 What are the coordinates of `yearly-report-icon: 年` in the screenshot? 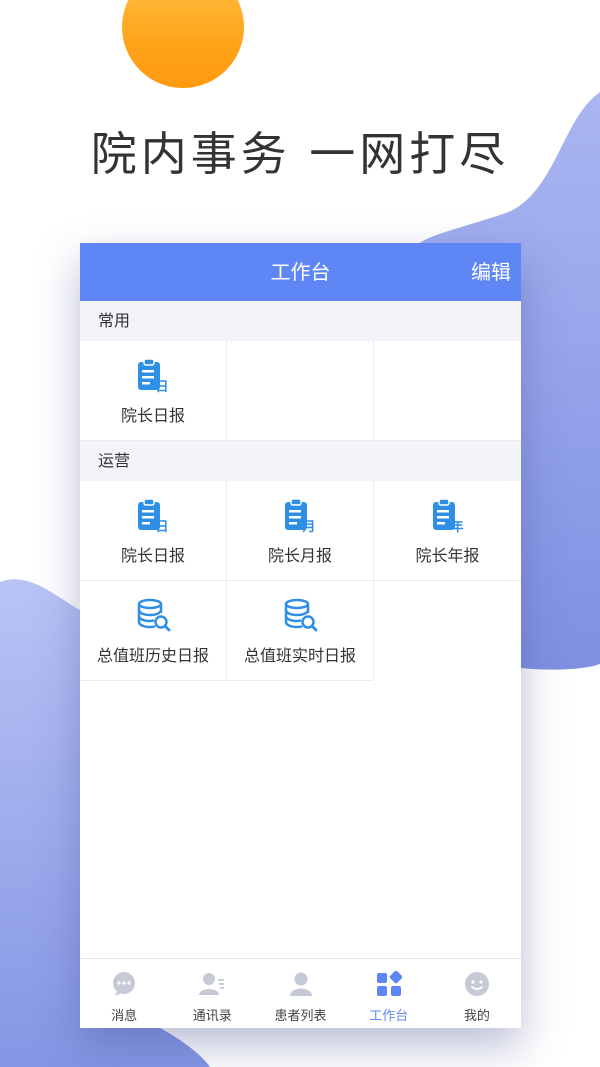 It's located at (448, 515).